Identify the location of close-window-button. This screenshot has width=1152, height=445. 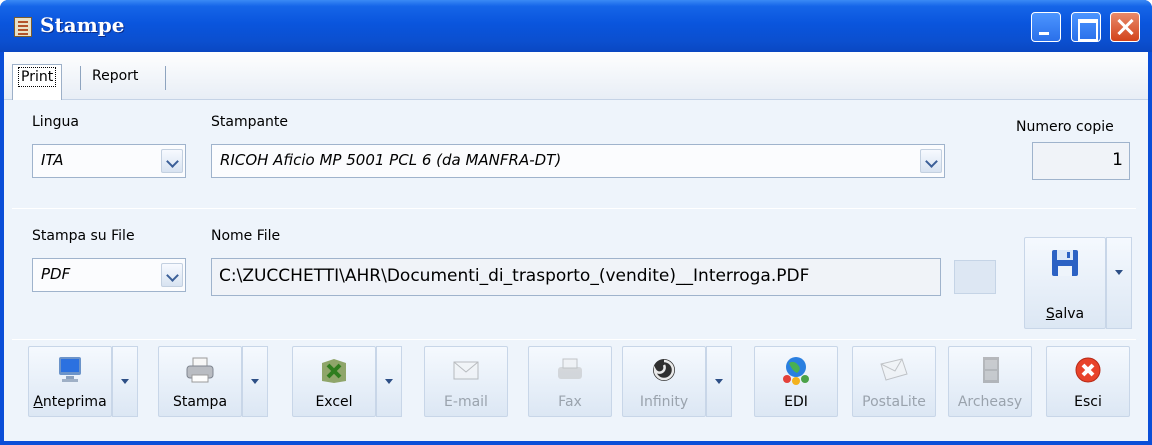
(1125, 27).